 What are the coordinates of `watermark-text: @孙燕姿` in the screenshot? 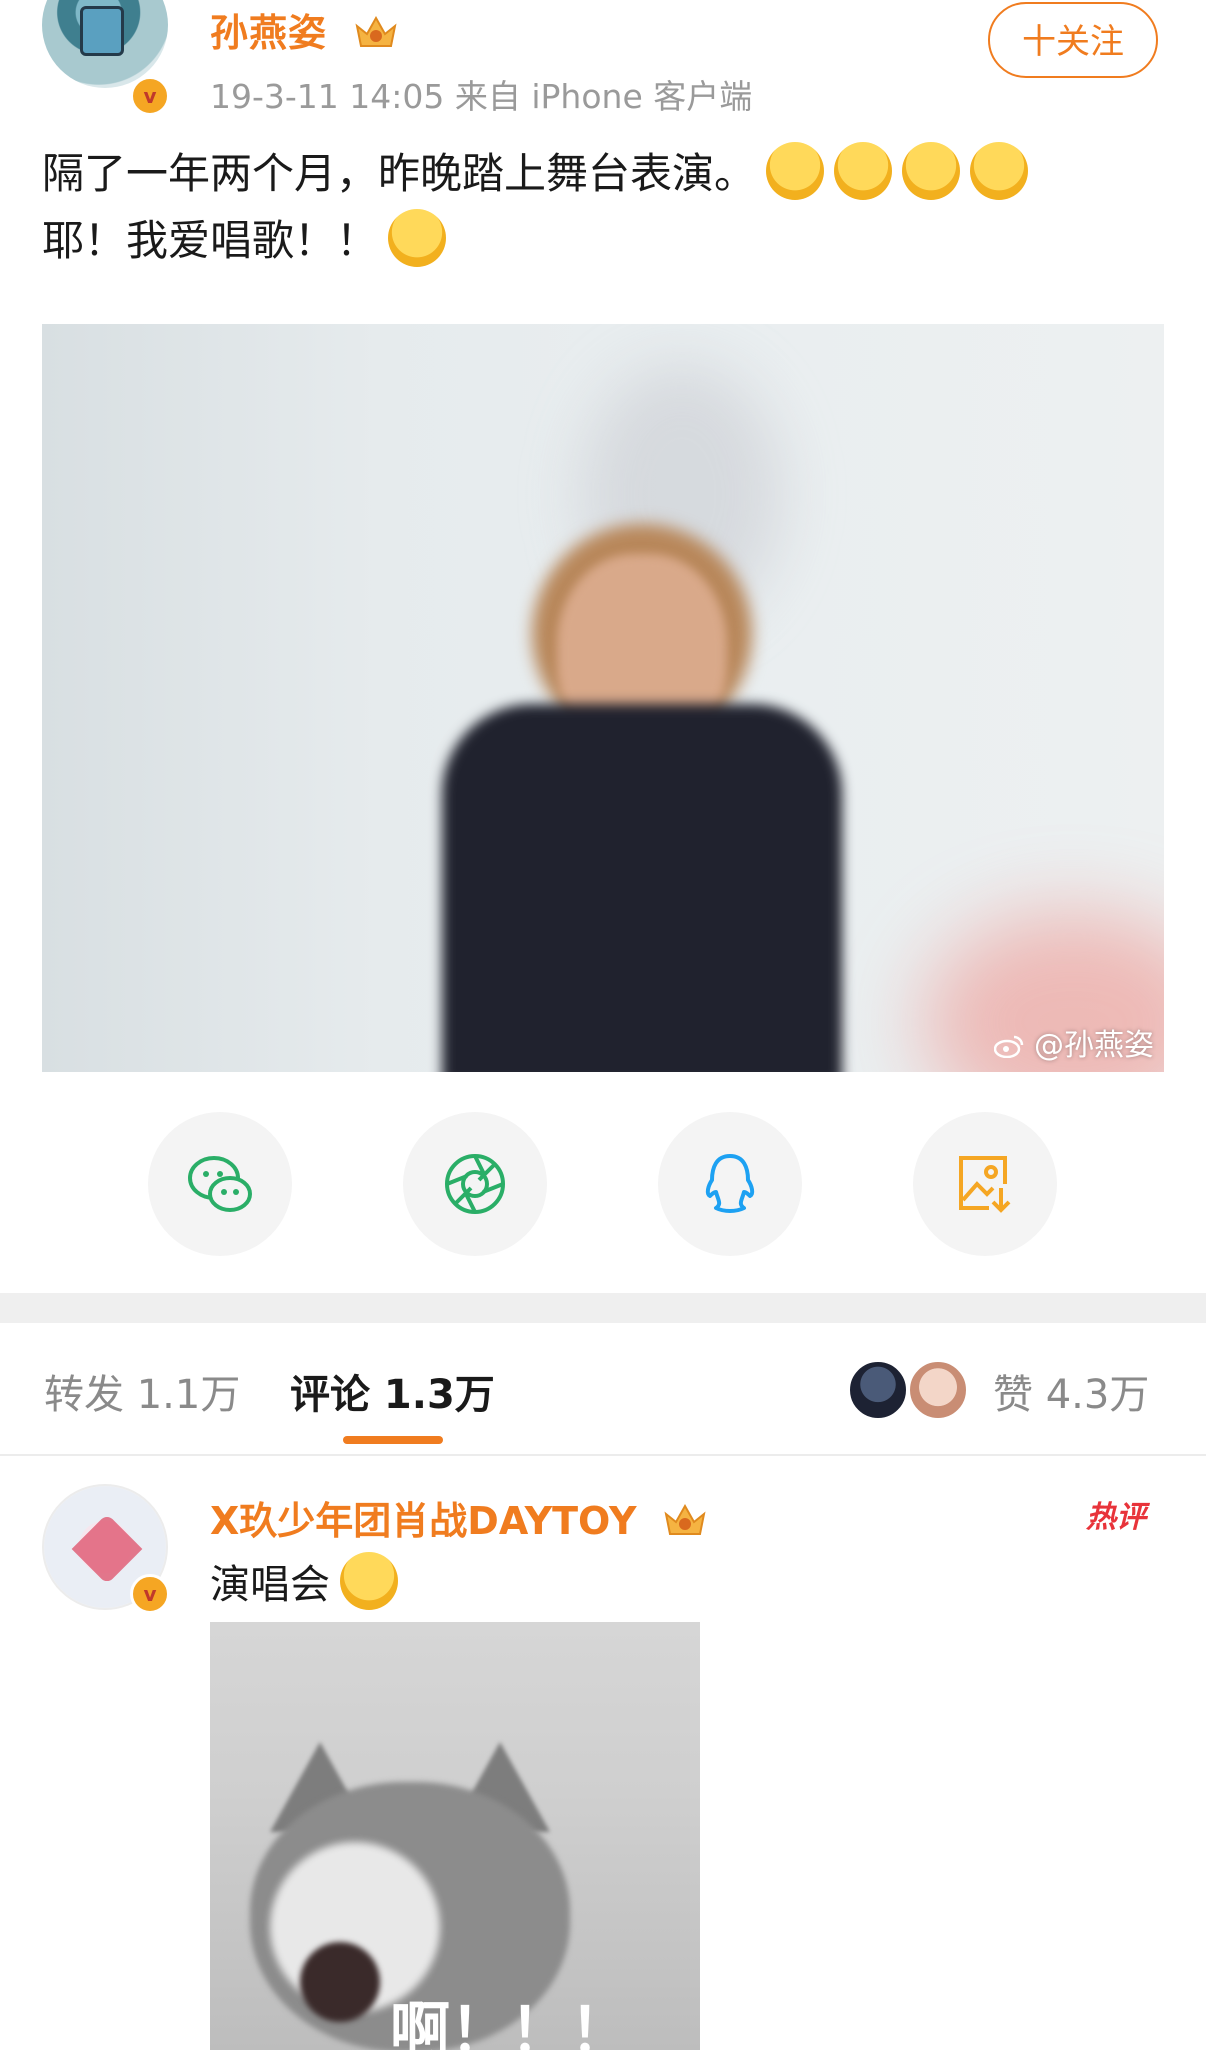 It's located at (1094, 1045).